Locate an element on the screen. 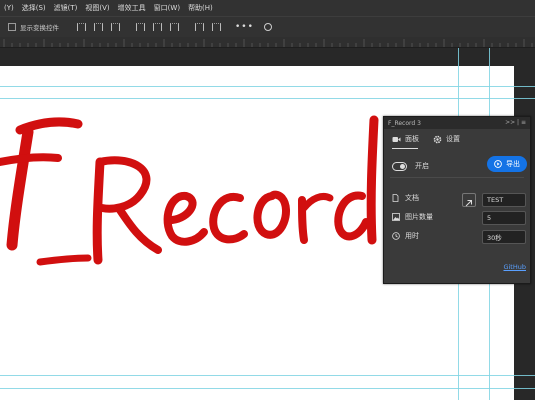 The width and height of the screenshot is (535, 400). document-icon is located at coordinates (395, 198).